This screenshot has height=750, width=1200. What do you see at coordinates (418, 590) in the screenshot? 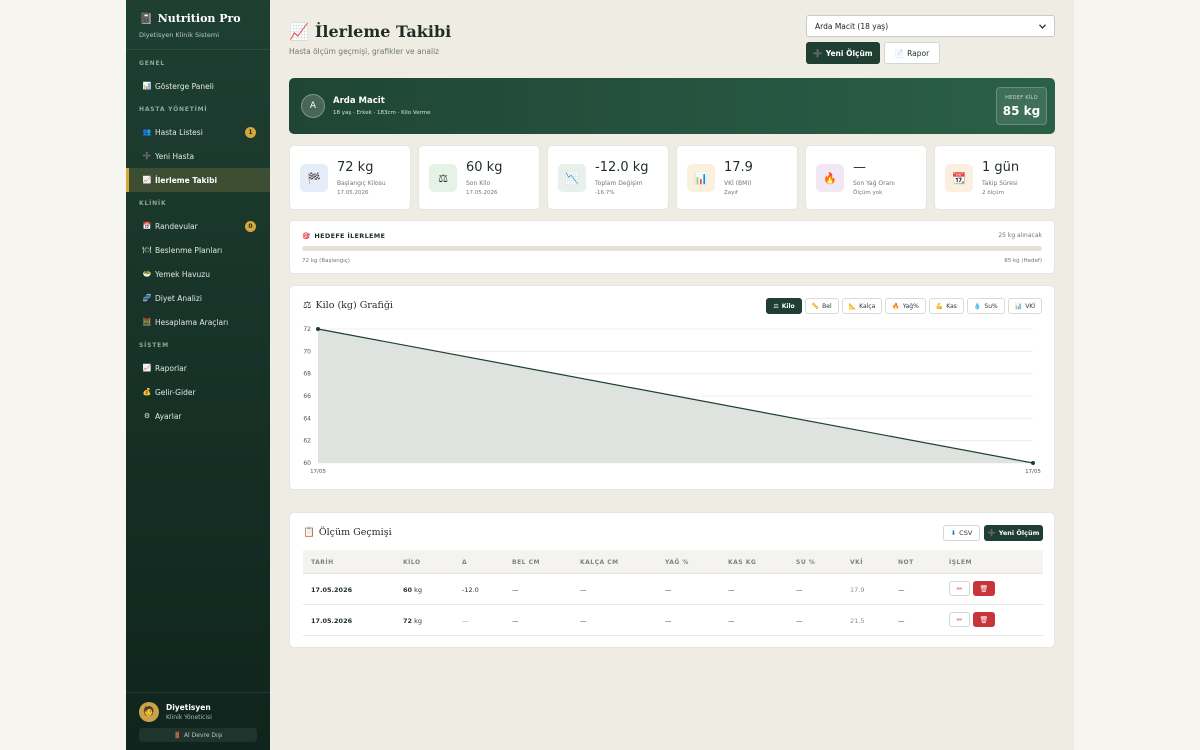
I see `cell-weight-unit: kg` at bounding box center [418, 590].